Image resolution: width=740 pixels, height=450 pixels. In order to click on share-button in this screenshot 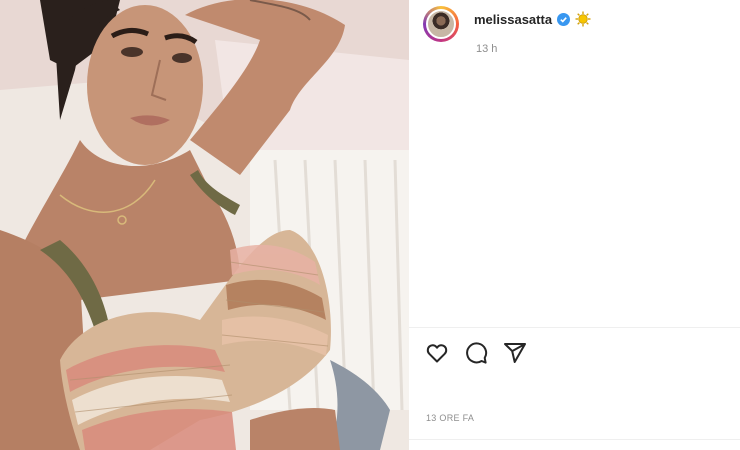, I will do `click(515, 353)`.